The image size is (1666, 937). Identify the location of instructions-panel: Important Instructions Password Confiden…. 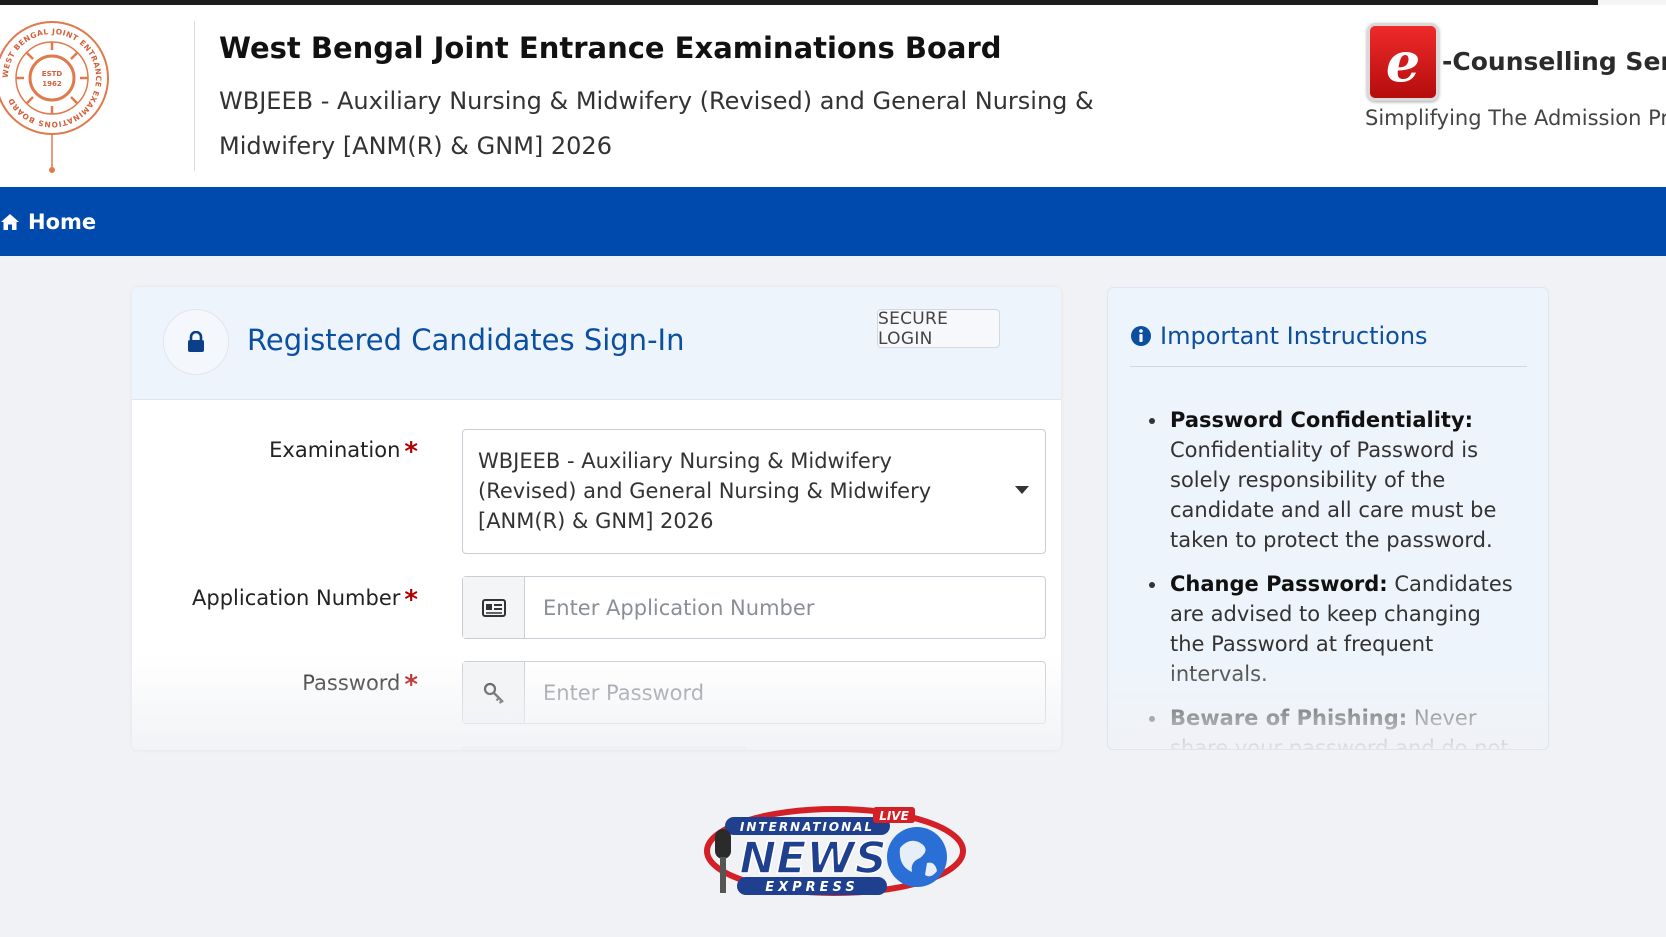
(1328, 518).